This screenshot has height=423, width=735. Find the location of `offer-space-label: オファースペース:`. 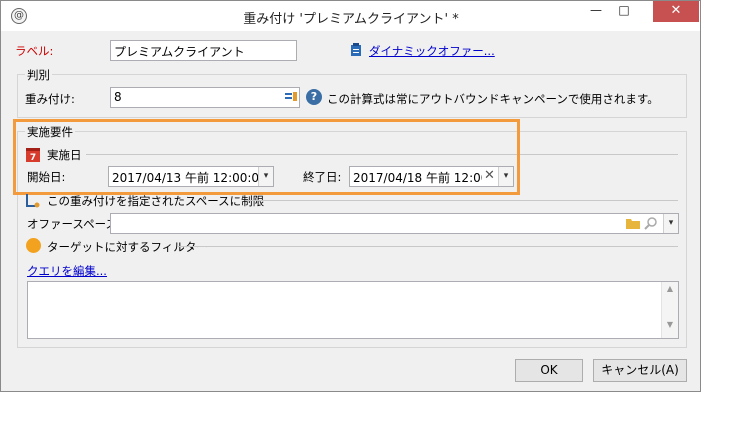

offer-space-label: オファースペース: is located at coordinates (74, 224).